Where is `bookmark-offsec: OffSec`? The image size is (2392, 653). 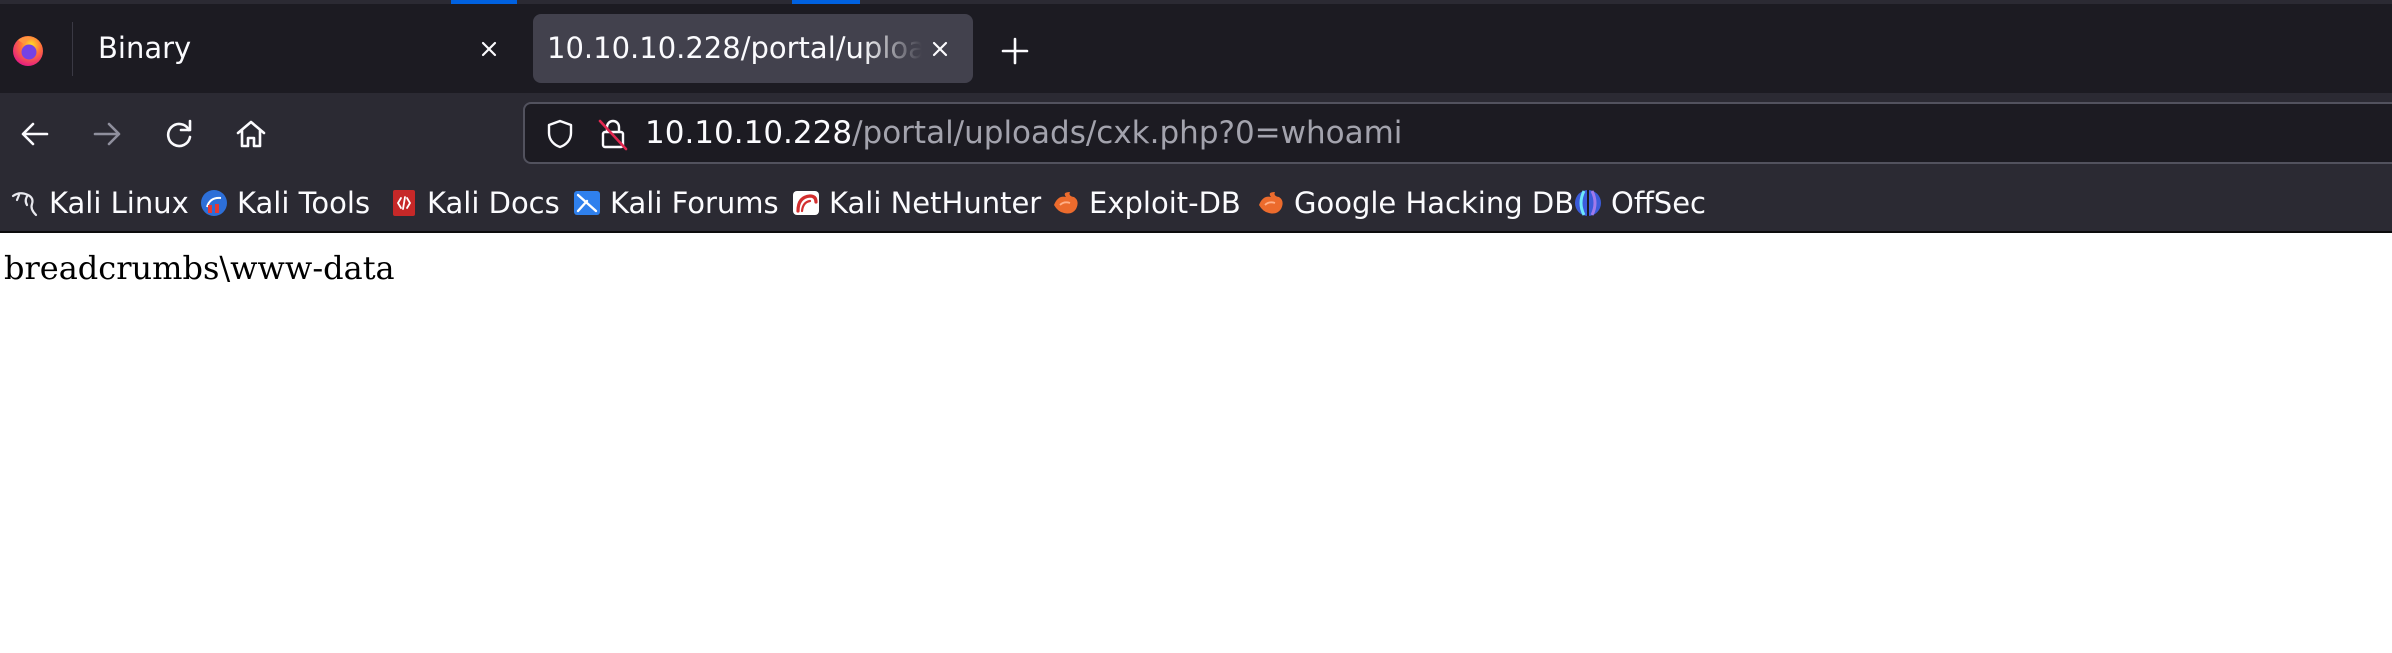 bookmark-offsec: OffSec is located at coordinates (1639, 203).